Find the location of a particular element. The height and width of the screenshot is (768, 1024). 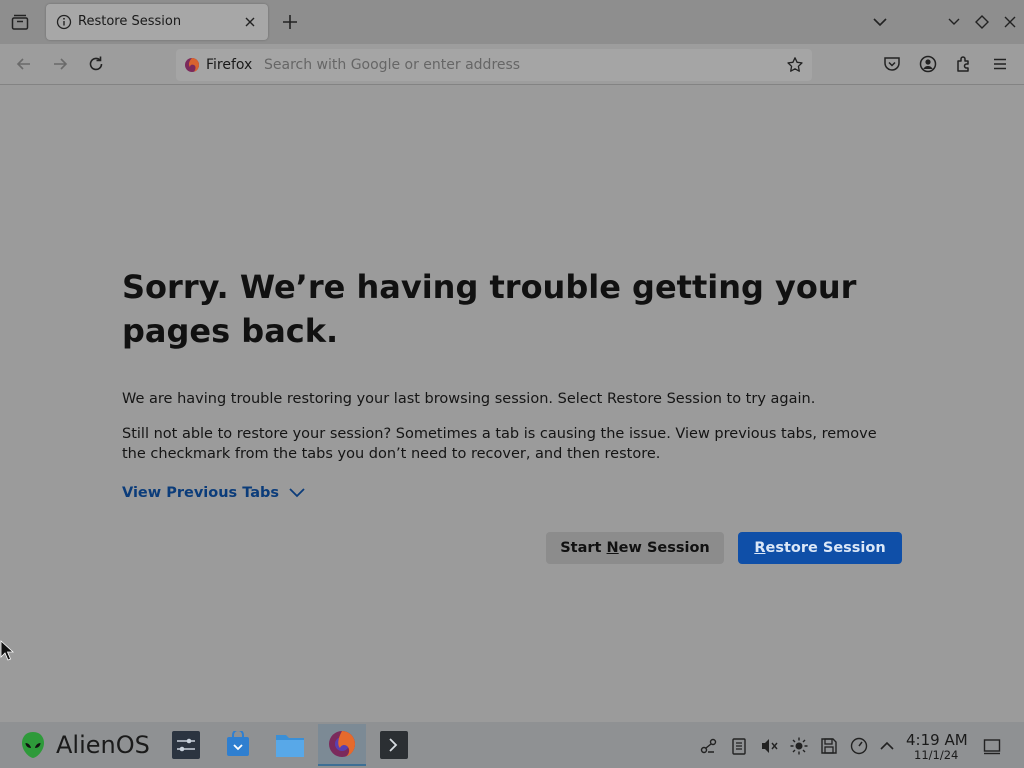

task-file-manager is located at coordinates (290, 745).